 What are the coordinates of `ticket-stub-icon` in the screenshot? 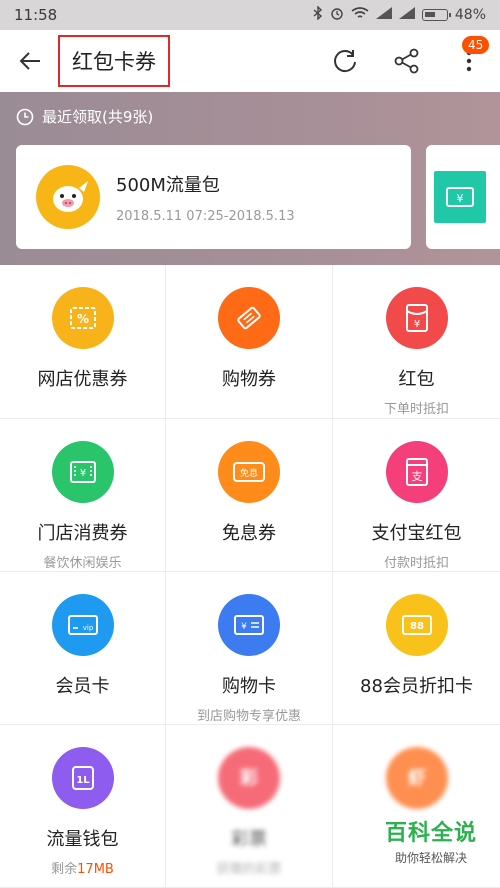 It's located at (249, 318).